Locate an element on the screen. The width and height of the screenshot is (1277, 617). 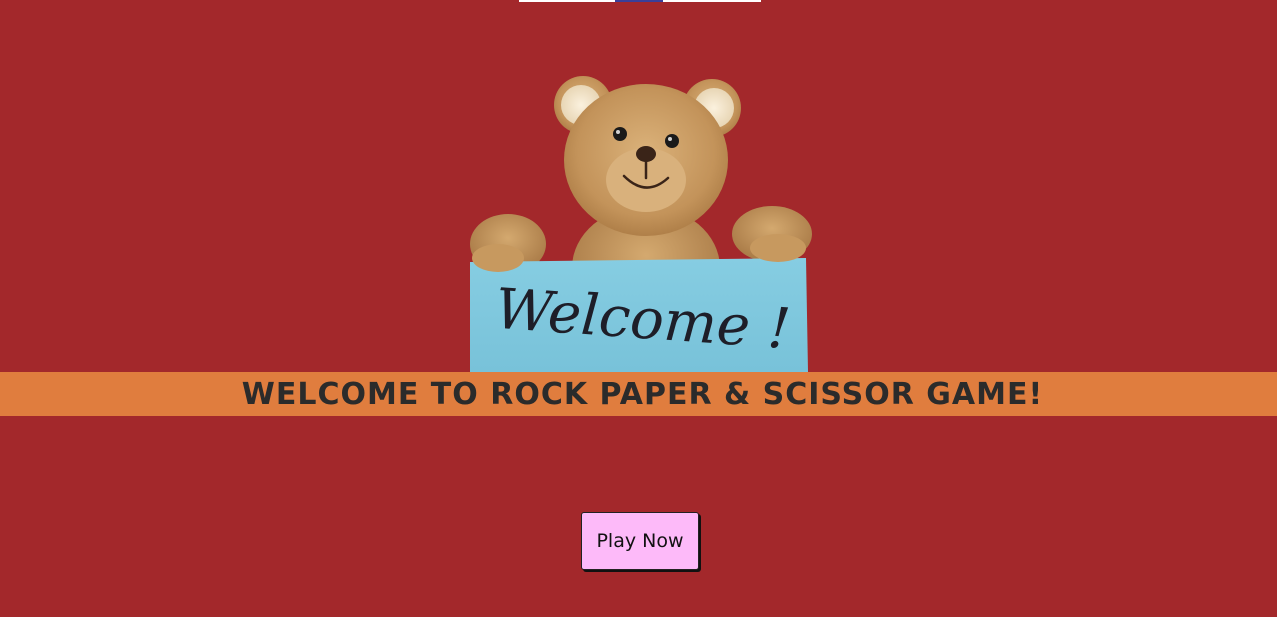
title-banner: WELCOME TO ROCK PAPER & SCISSOR GAME! is located at coordinates (638, 394).